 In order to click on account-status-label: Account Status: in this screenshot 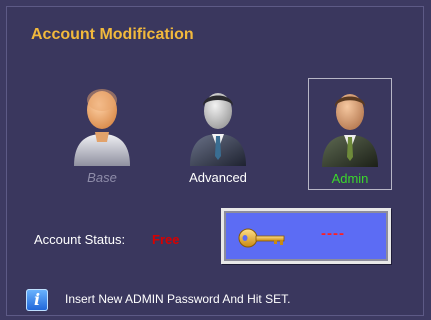, I will do `click(80, 239)`.